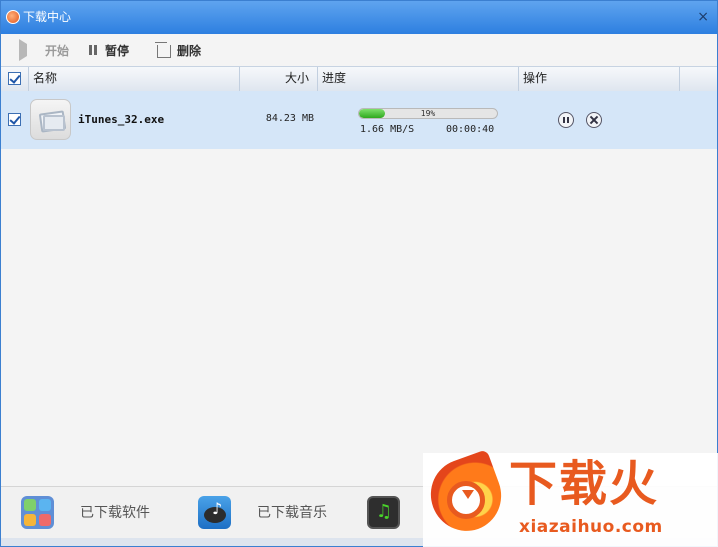 The image size is (718, 547). Describe the element at coordinates (359, 17) in the screenshot. I see `title-bar: 下载中心 ×` at that location.